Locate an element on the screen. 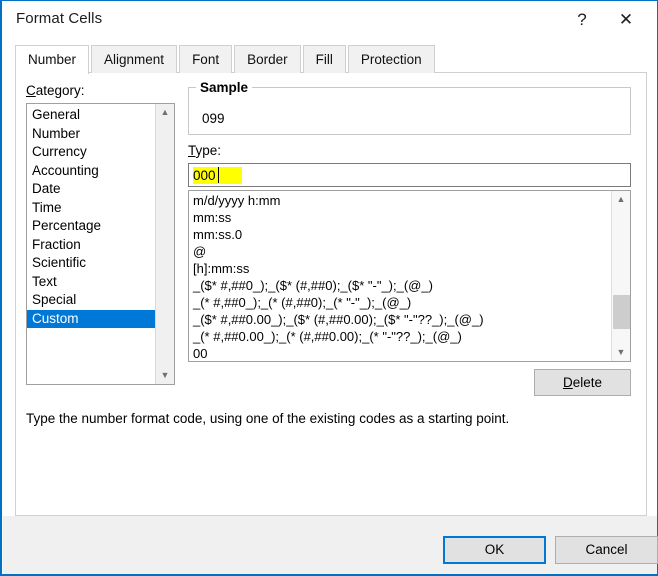  help-icon: ? is located at coordinates (582, 20).